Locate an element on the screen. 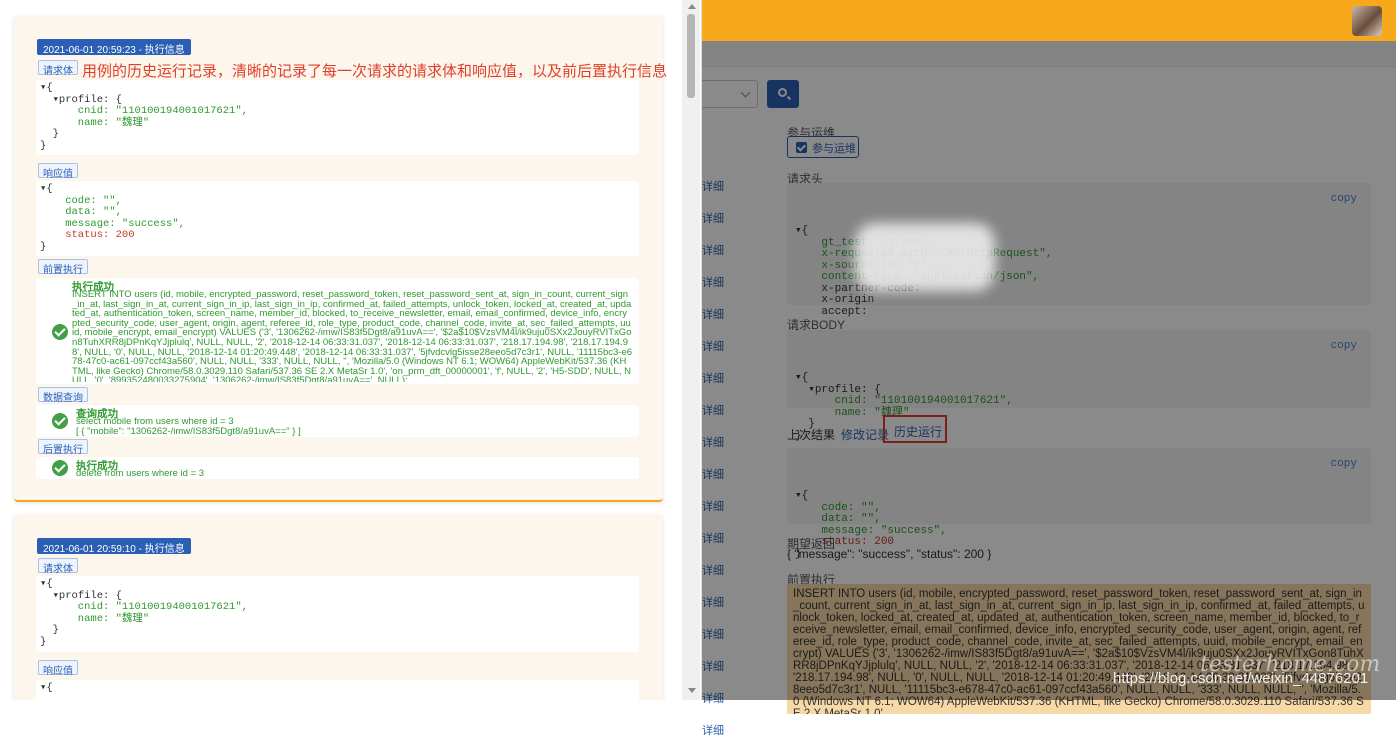 The image size is (1396, 738). record-time-badge: 2021-06-01 20:59:10 - 执行信息 is located at coordinates (114, 546).